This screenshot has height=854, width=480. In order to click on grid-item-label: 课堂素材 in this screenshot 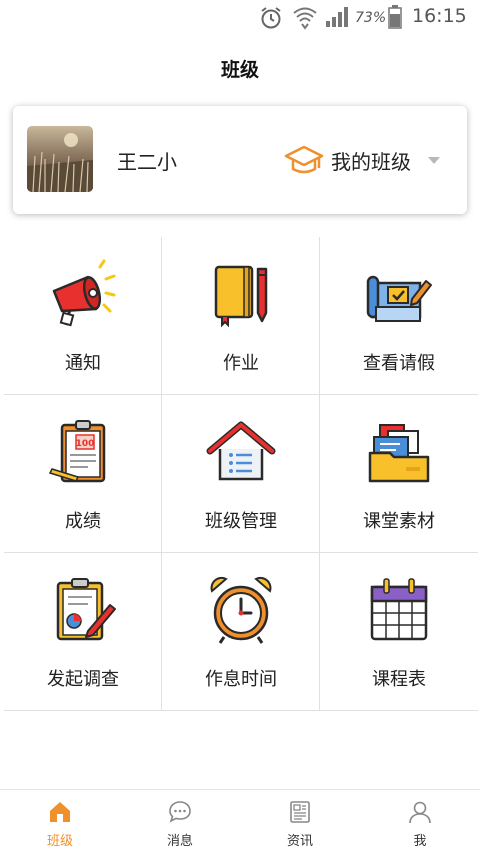, I will do `click(399, 521)`.